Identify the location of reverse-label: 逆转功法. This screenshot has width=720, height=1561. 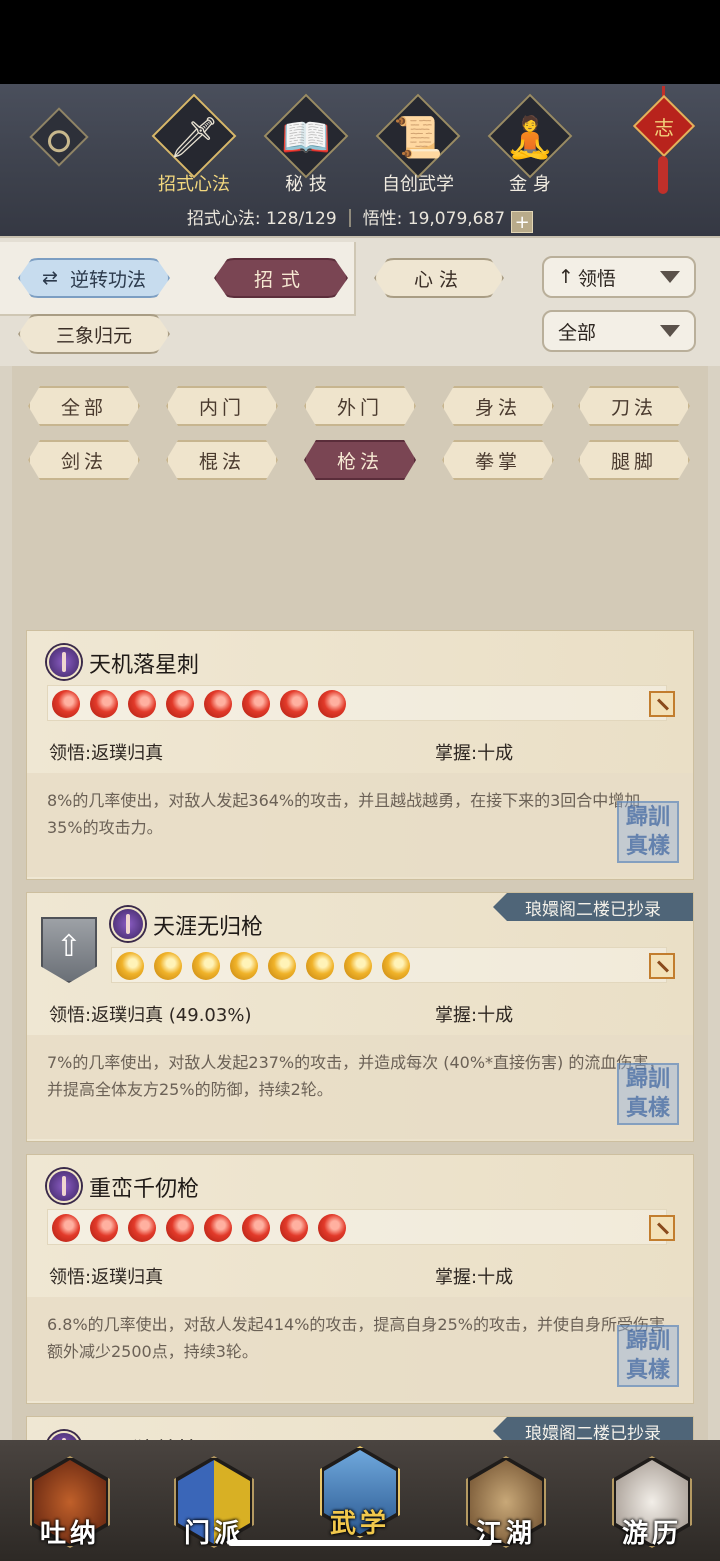
(107, 279).